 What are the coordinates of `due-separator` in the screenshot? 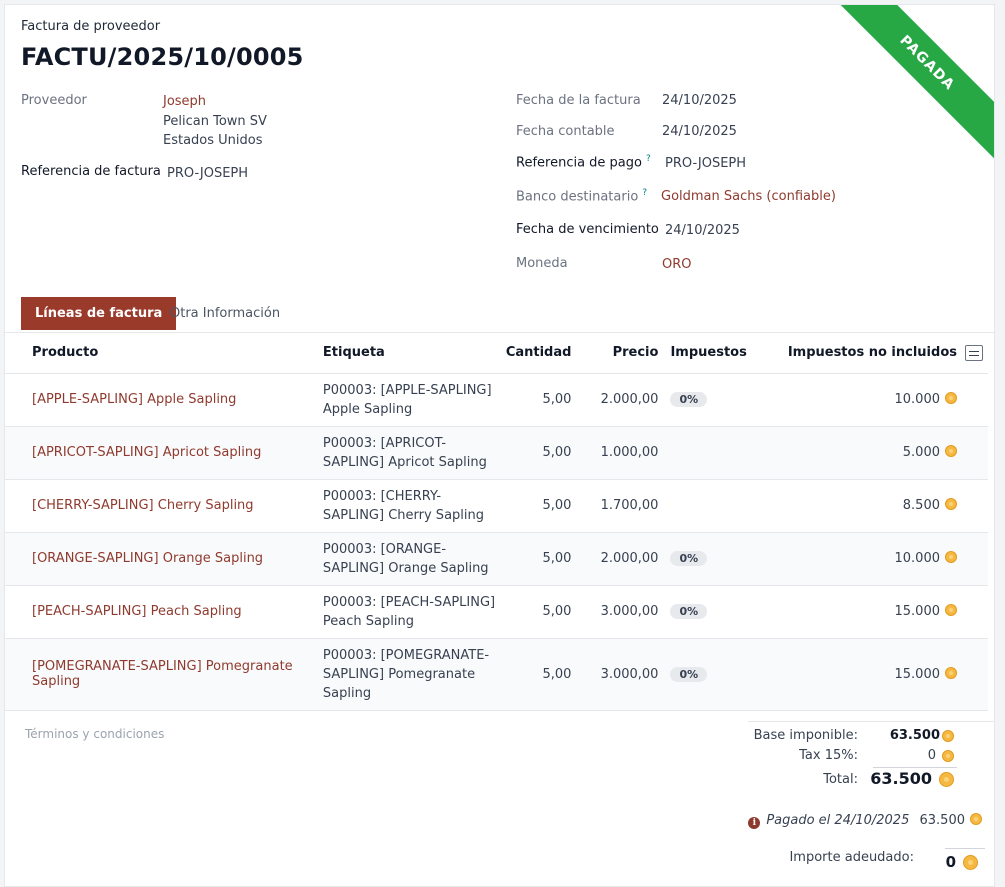 It's located at (965, 848).